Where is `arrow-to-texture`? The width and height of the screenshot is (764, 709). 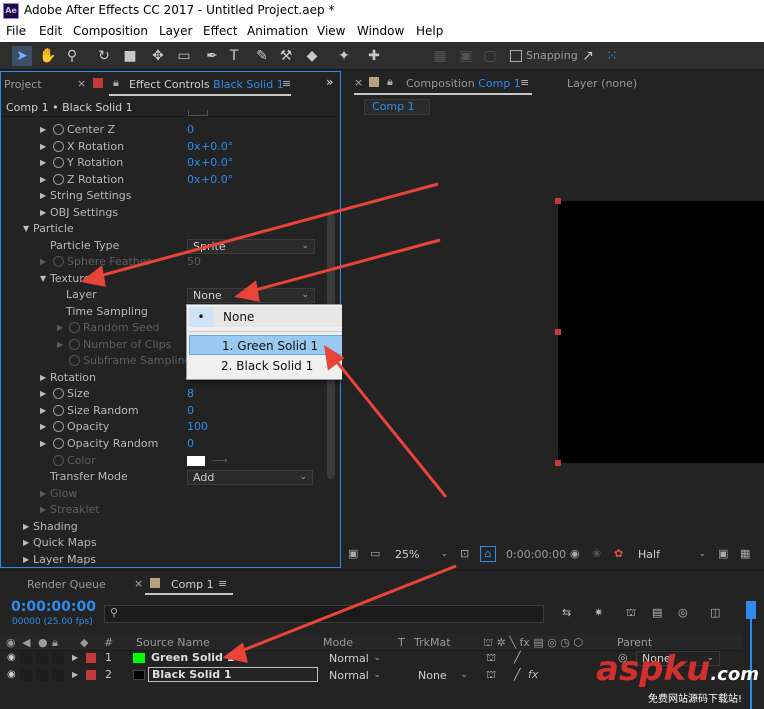 arrow-to-texture is located at coordinates (265, 231).